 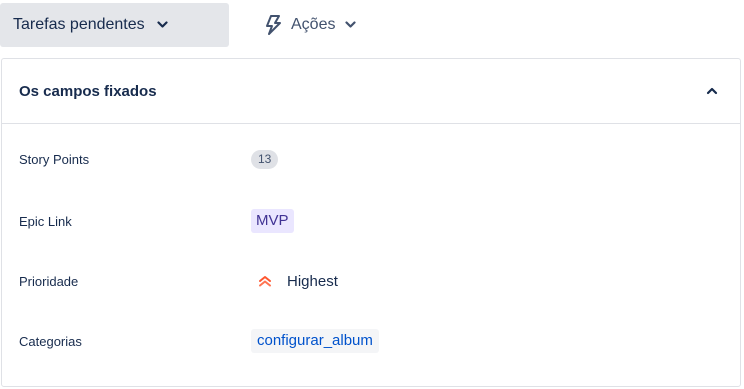 I want to click on epic-link-lozenge: MVP, so click(x=272, y=221).